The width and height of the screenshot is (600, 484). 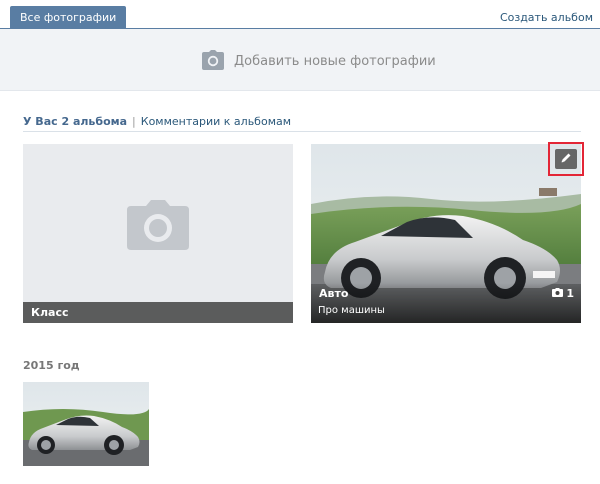 What do you see at coordinates (446, 303) in the screenshot?
I see `caption-overlay` at bounding box center [446, 303].